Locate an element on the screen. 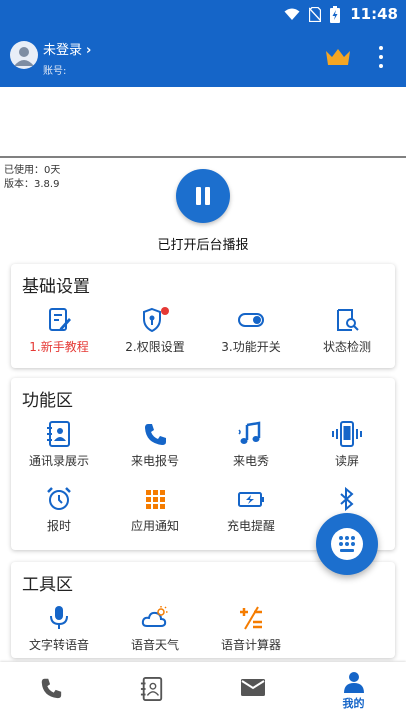 The image size is (406, 720). status-icons is located at coordinates (312, 14).